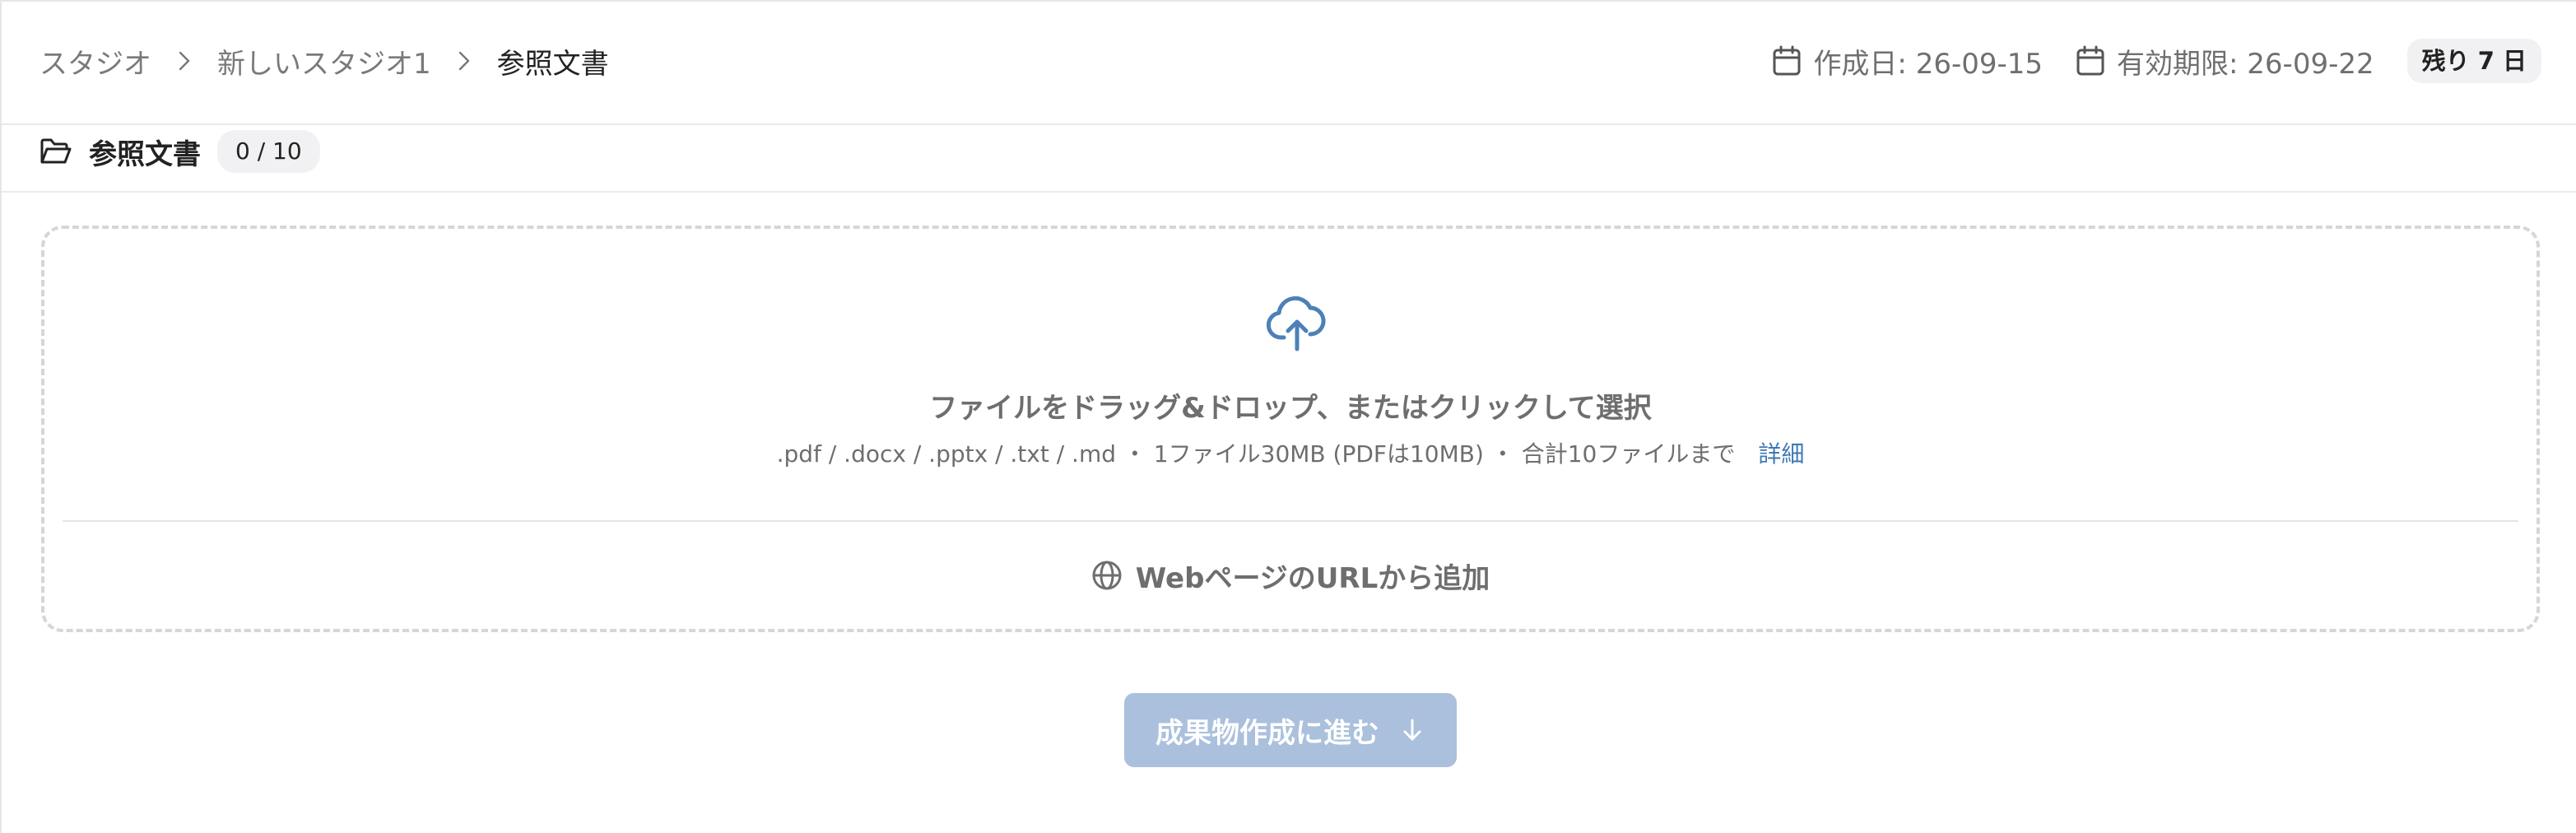  Describe the element at coordinates (1267, 733) in the screenshot. I see `proceed-button-label: 成果物作成に進む` at that location.